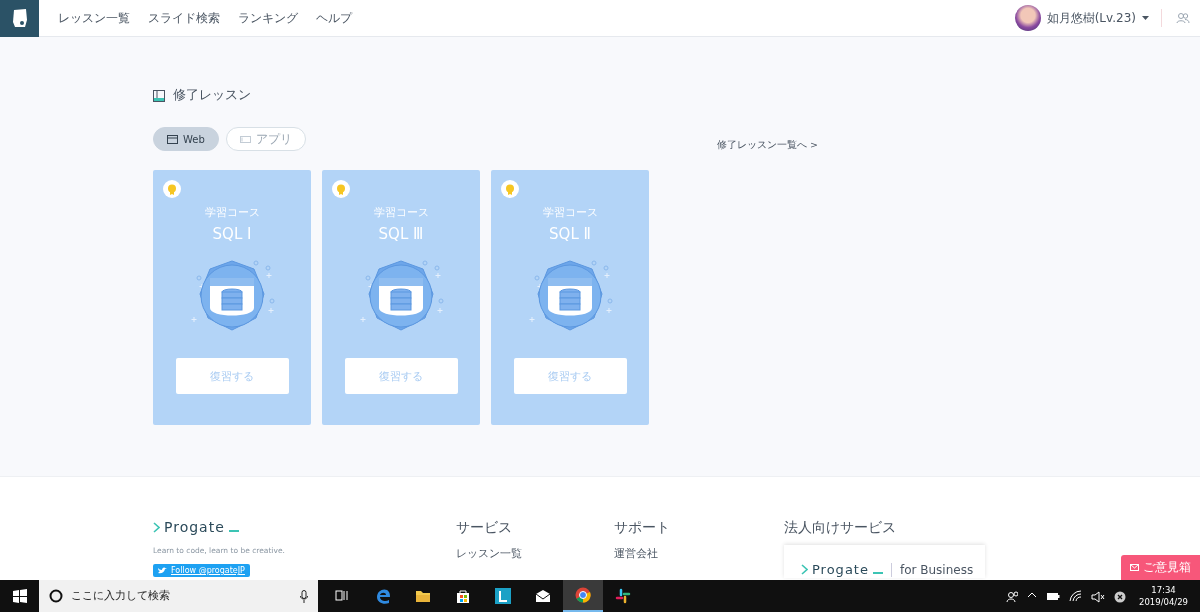  I want to click on course-title: SQL Ⅱ, so click(570, 234).